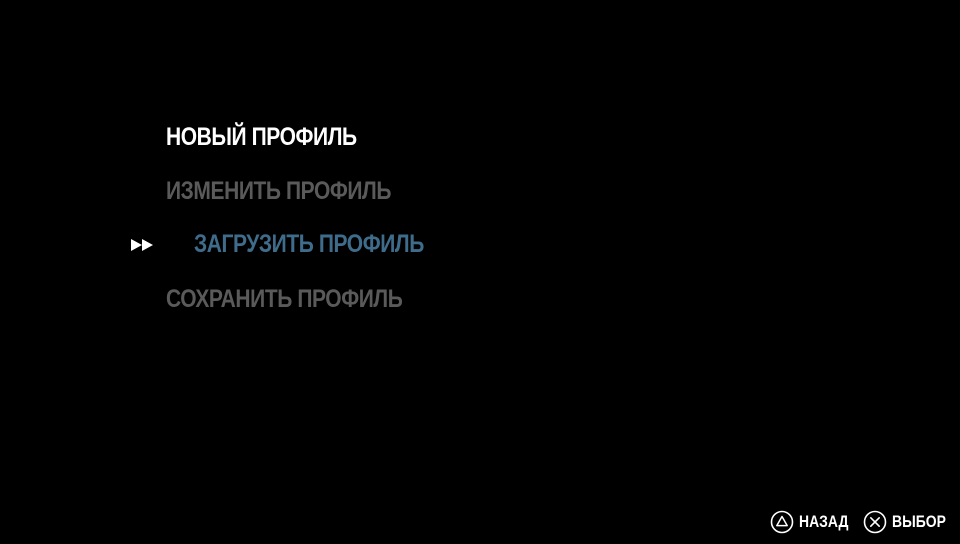 Image resolution: width=960 pixels, height=544 pixels. I want to click on select-label: ВЫБОР, so click(919, 521).